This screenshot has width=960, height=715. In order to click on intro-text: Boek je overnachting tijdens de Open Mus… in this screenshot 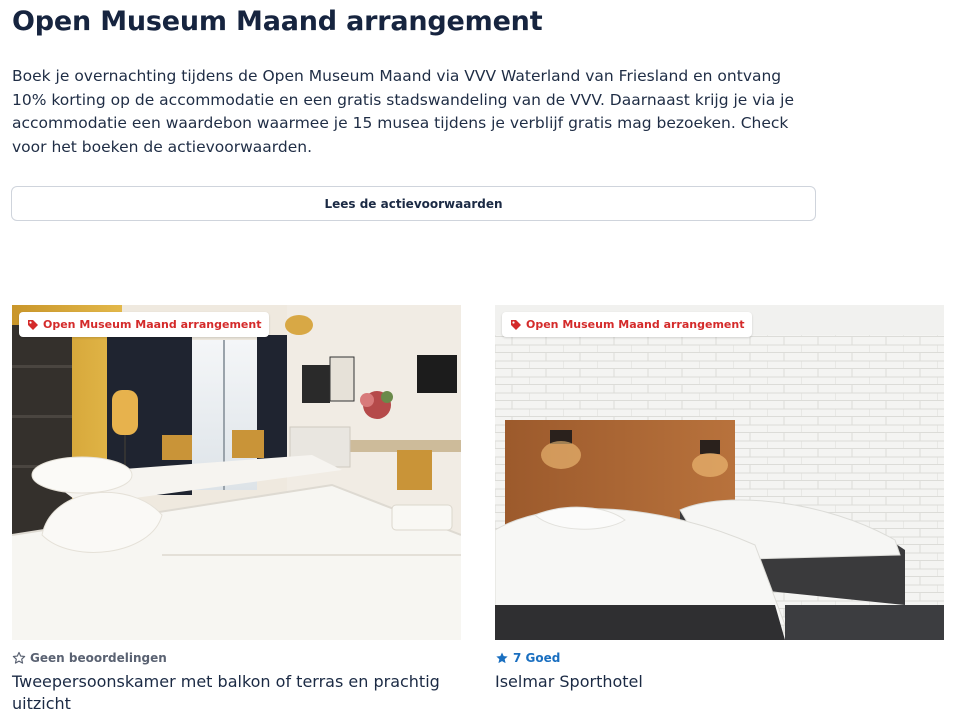, I will do `click(403, 111)`.